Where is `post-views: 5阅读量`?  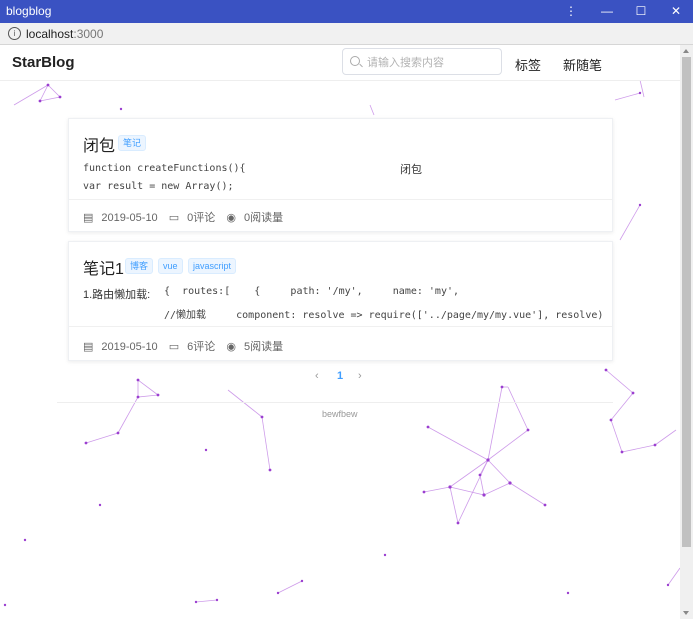
post-views: 5阅读量 is located at coordinates (263, 347).